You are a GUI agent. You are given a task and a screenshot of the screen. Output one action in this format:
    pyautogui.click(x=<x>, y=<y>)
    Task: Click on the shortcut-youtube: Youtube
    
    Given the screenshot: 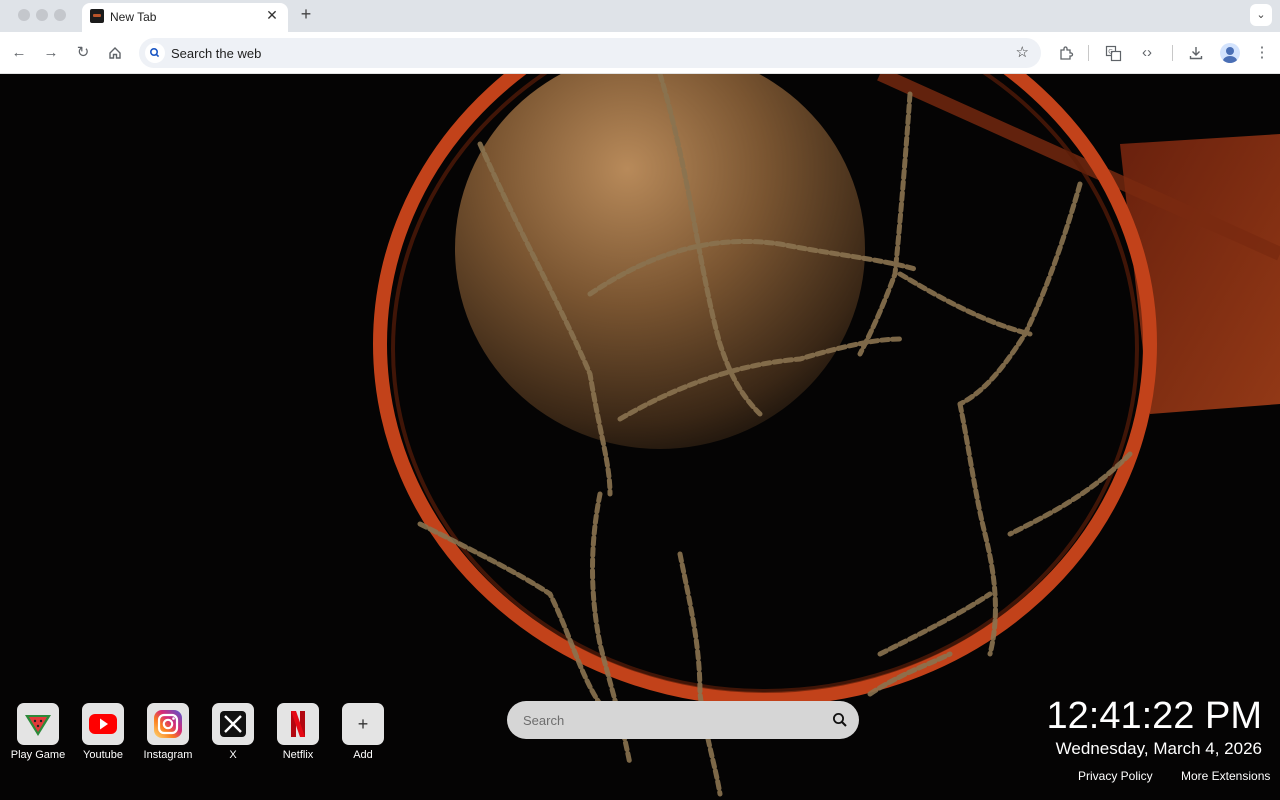 What is the action you would take?
    pyautogui.click(x=103, y=738)
    